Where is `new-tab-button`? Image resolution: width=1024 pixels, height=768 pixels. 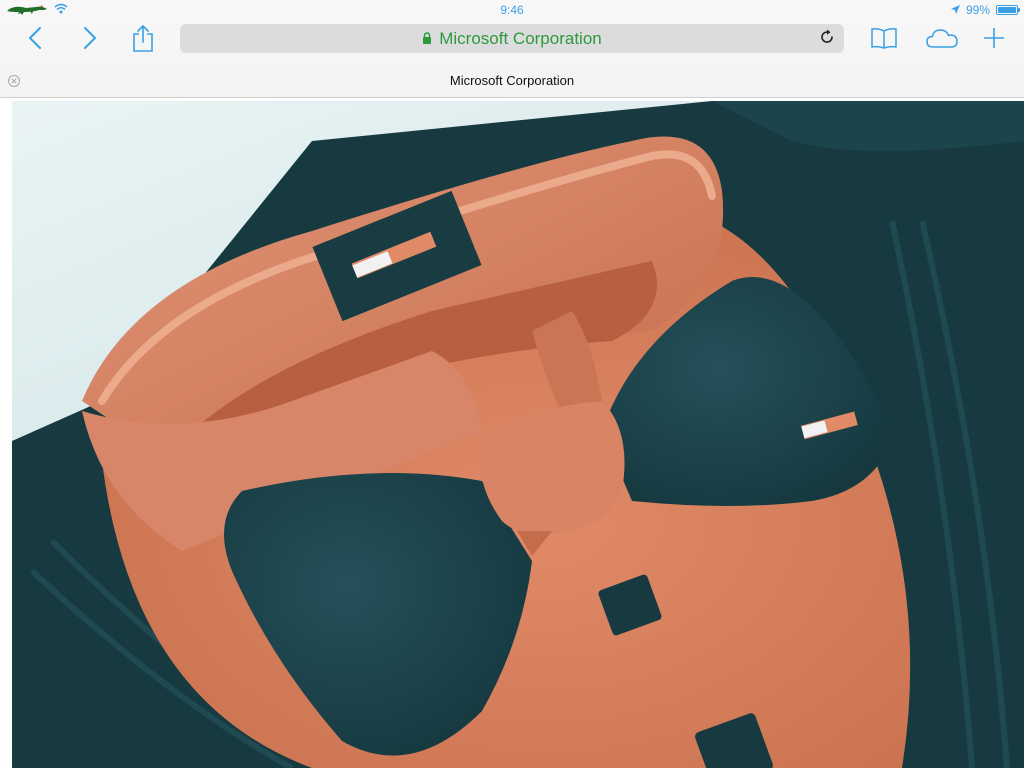
new-tab-button is located at coordinates (994, 40).